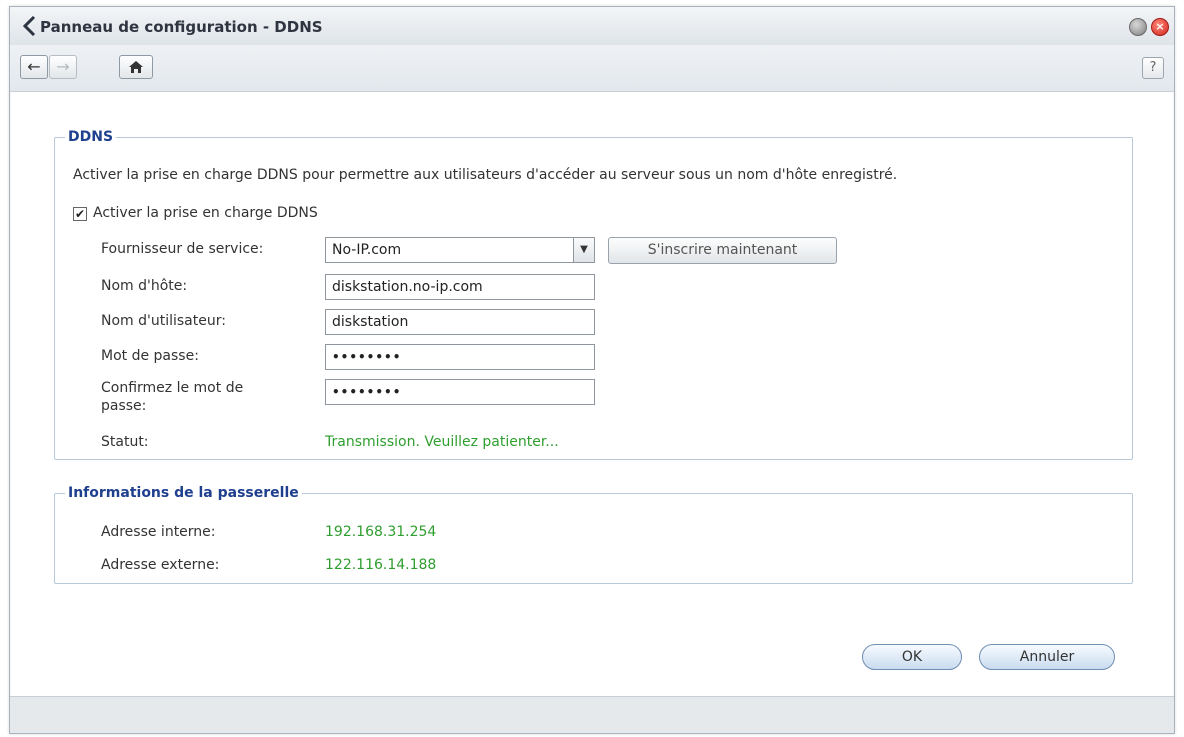 Image resolution: width=1184 pixels, height=737 pixels. I want to click on minimize-icon, so click(1138, 27).